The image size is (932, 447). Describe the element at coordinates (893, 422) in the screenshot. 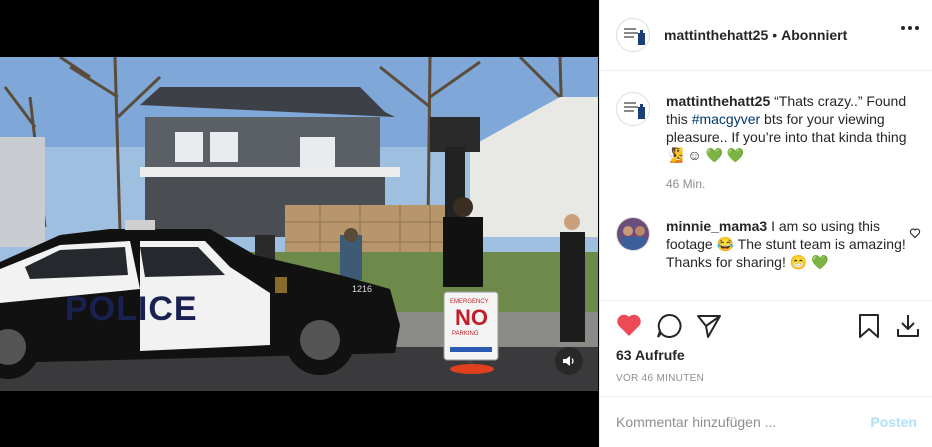

I see `post-comment-button: Posten` at that location.